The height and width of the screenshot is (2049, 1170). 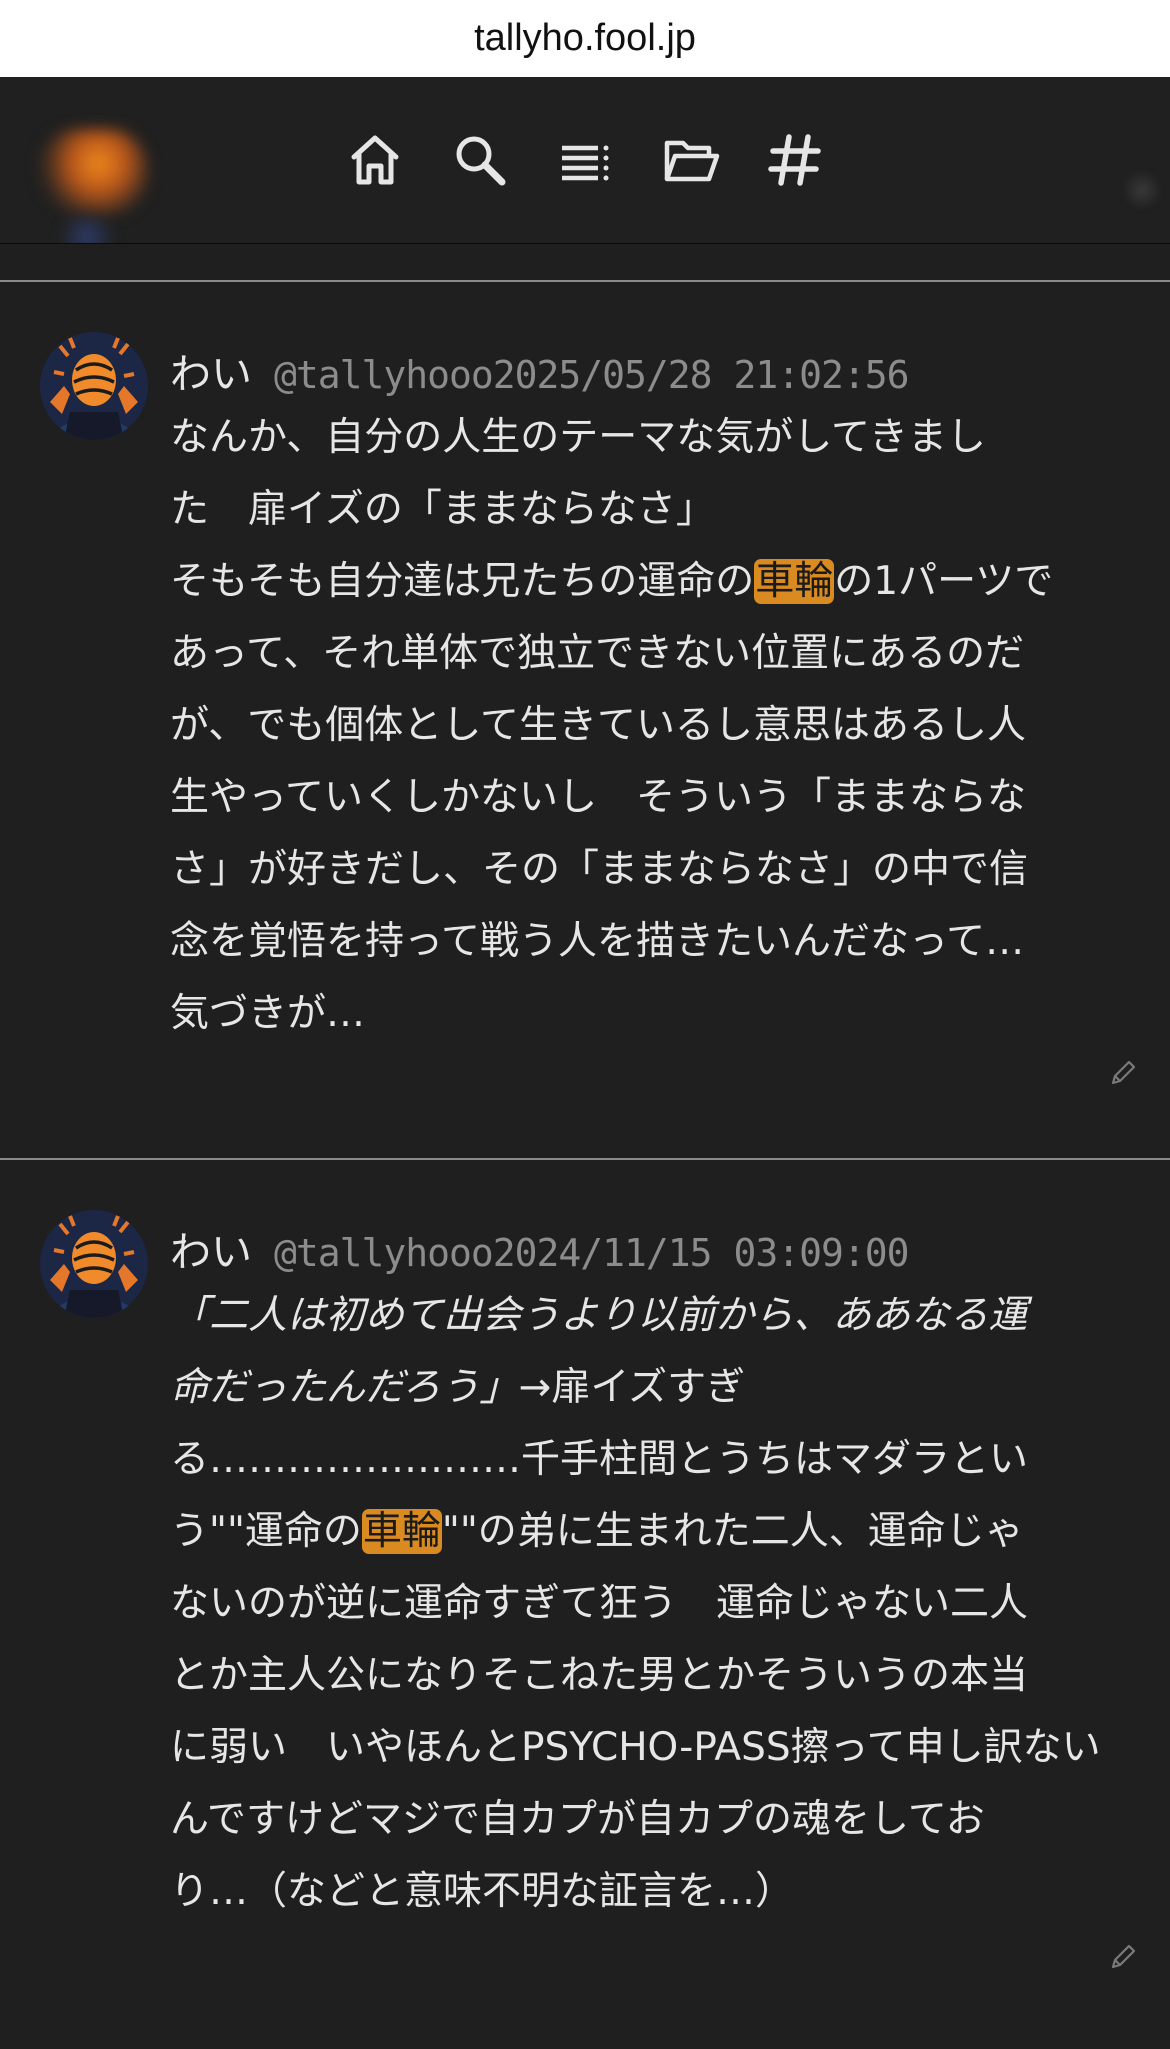 I want to click on site-logo-shadow, so click(x=87, y=230).